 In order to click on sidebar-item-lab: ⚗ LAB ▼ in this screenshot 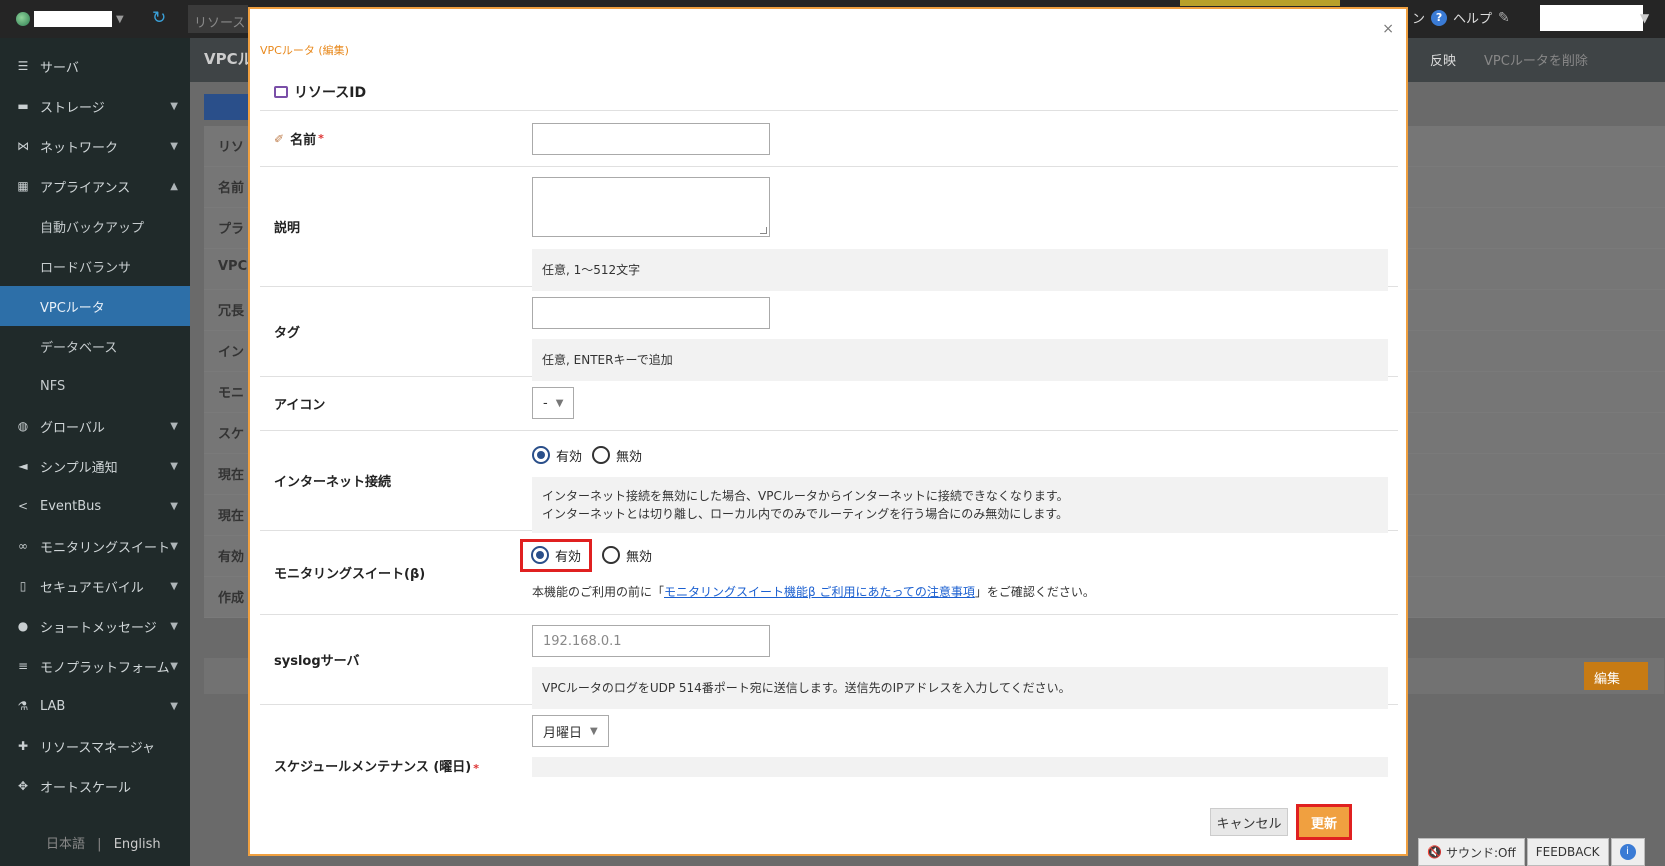, I will do `click(95, 706)`.